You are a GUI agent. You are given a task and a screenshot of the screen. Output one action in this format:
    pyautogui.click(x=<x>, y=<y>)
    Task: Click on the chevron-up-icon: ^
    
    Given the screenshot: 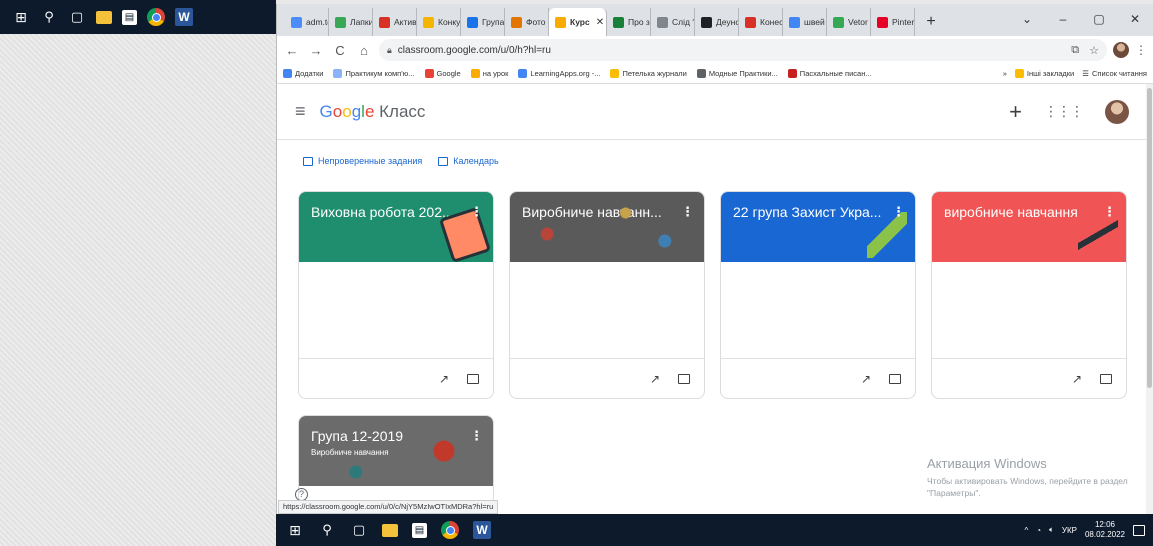 What is the action you would take?
    pyautogui.click(x=1026, y=530)
    